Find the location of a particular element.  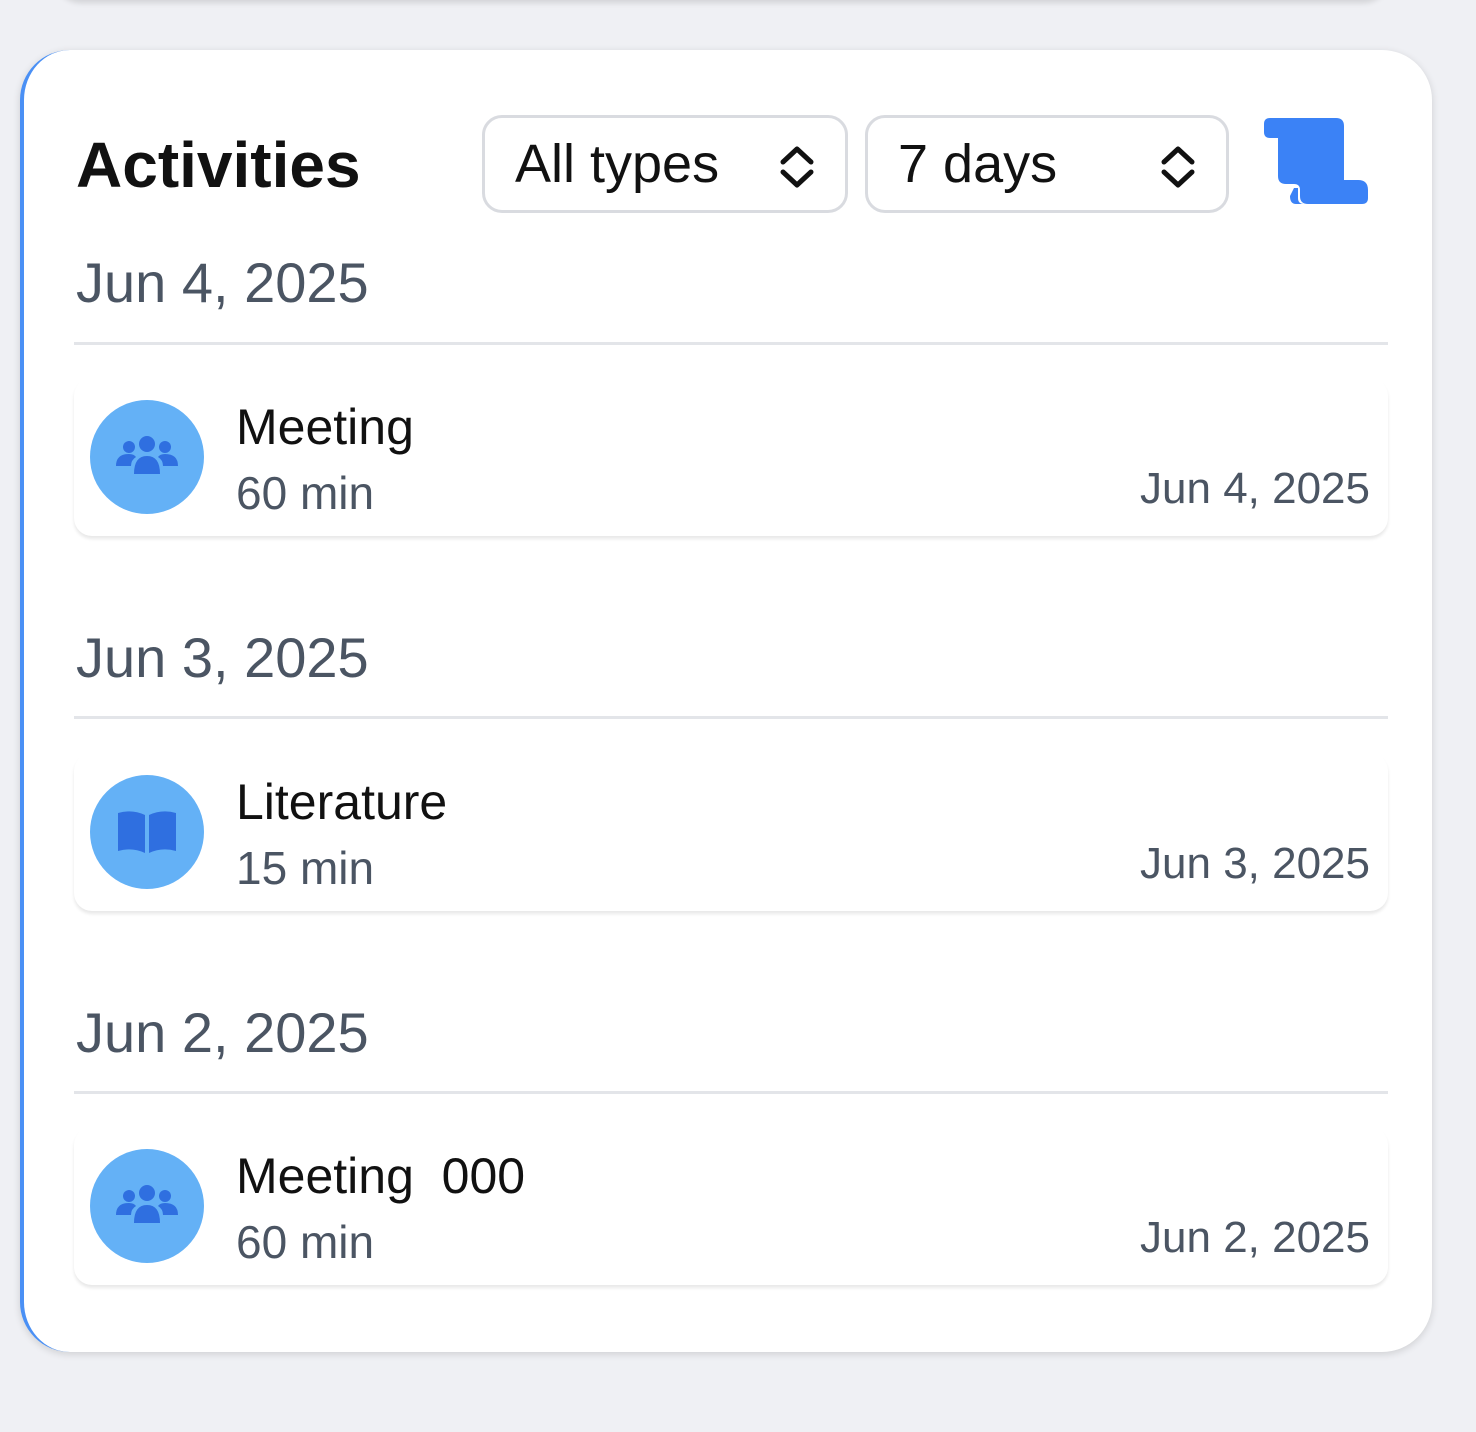

activity-title: Meeting is located at coordinates (325, 427).